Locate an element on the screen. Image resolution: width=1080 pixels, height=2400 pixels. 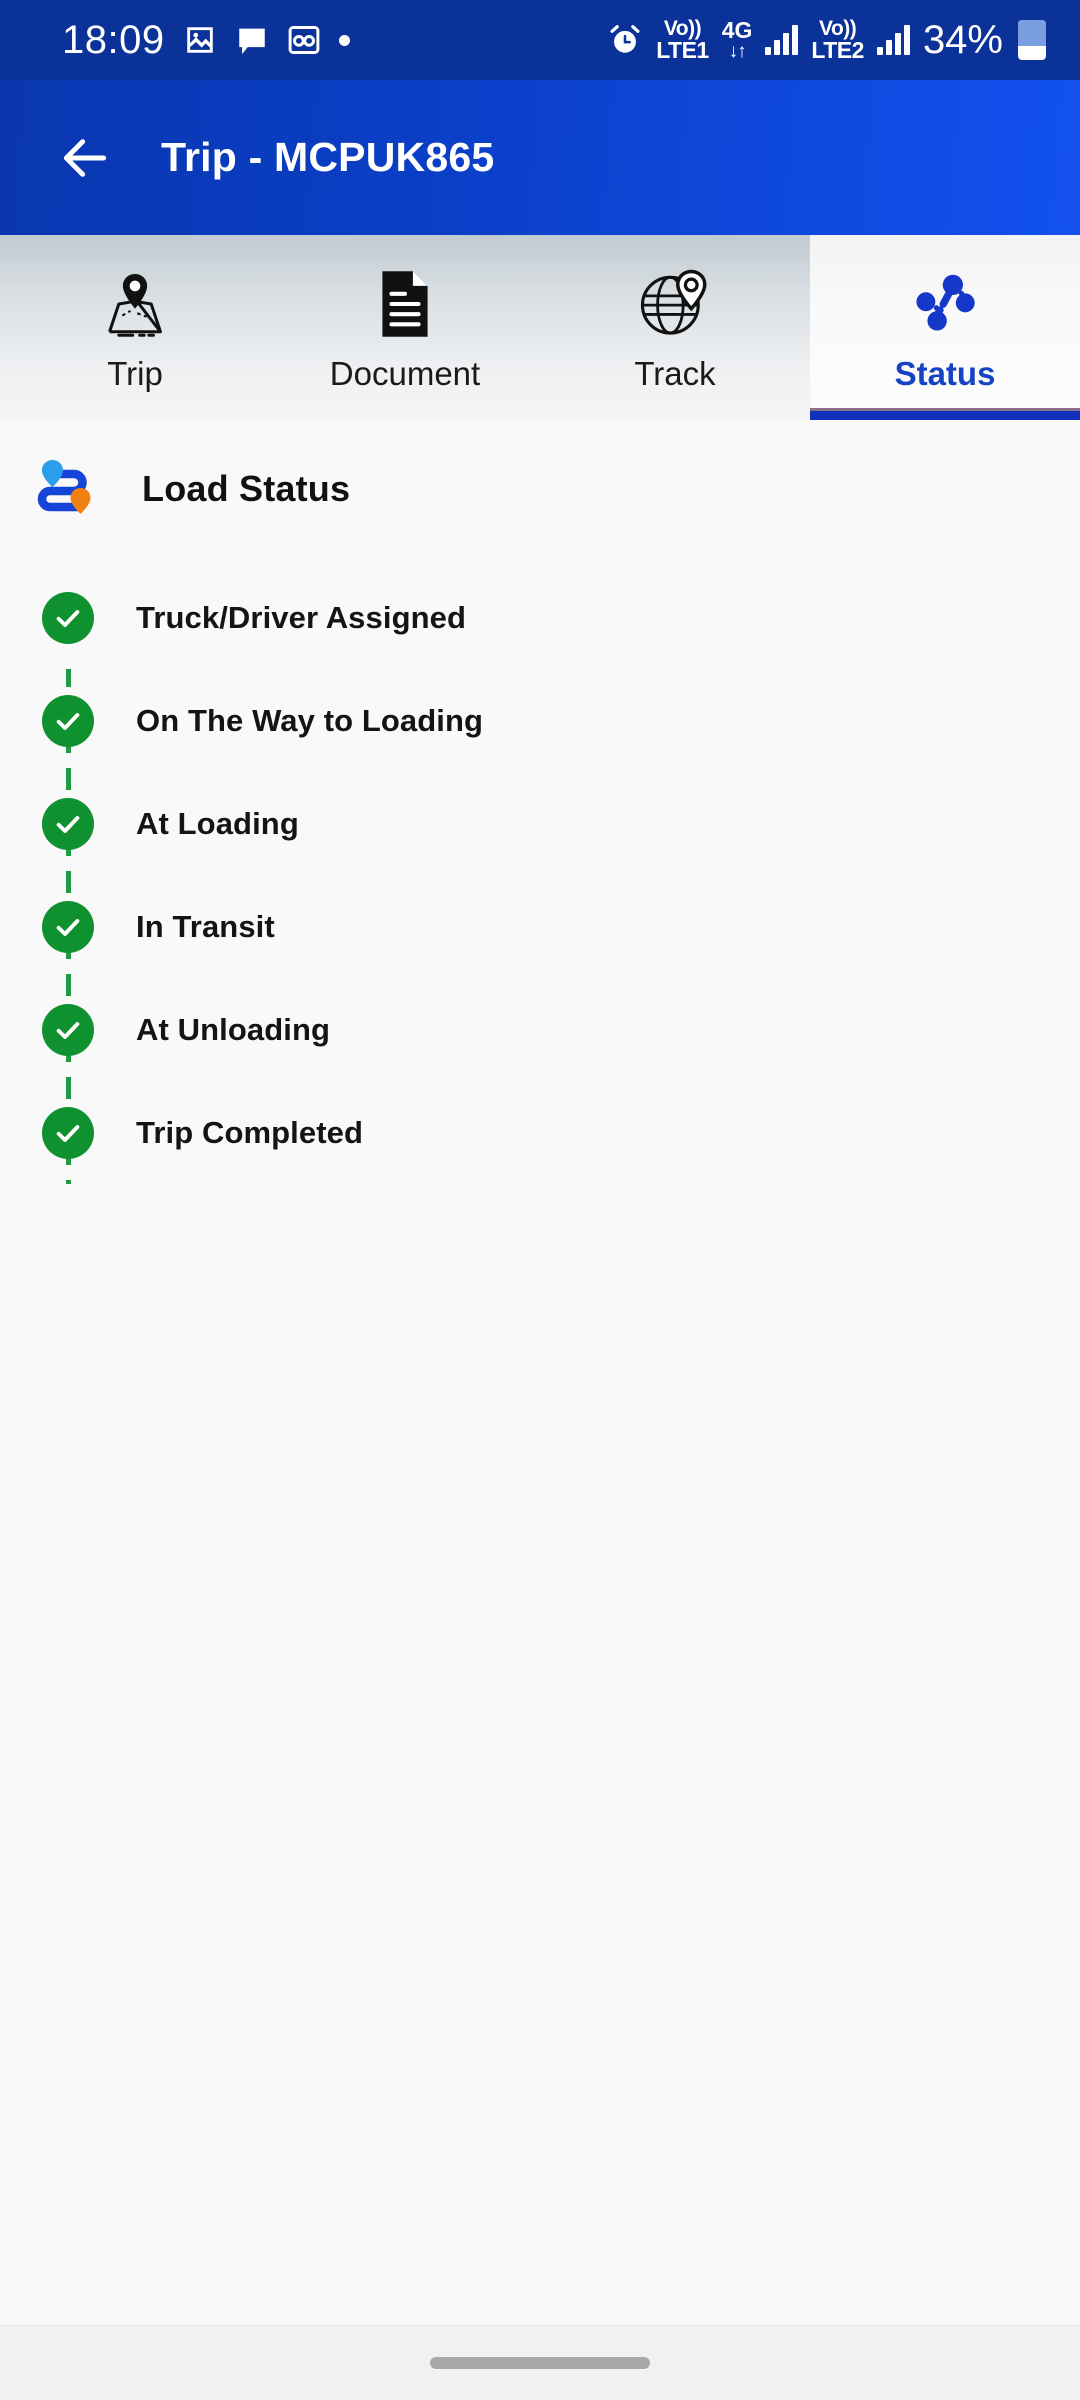
sim1-signal-bars-icon is located at coordinates (782, 40).